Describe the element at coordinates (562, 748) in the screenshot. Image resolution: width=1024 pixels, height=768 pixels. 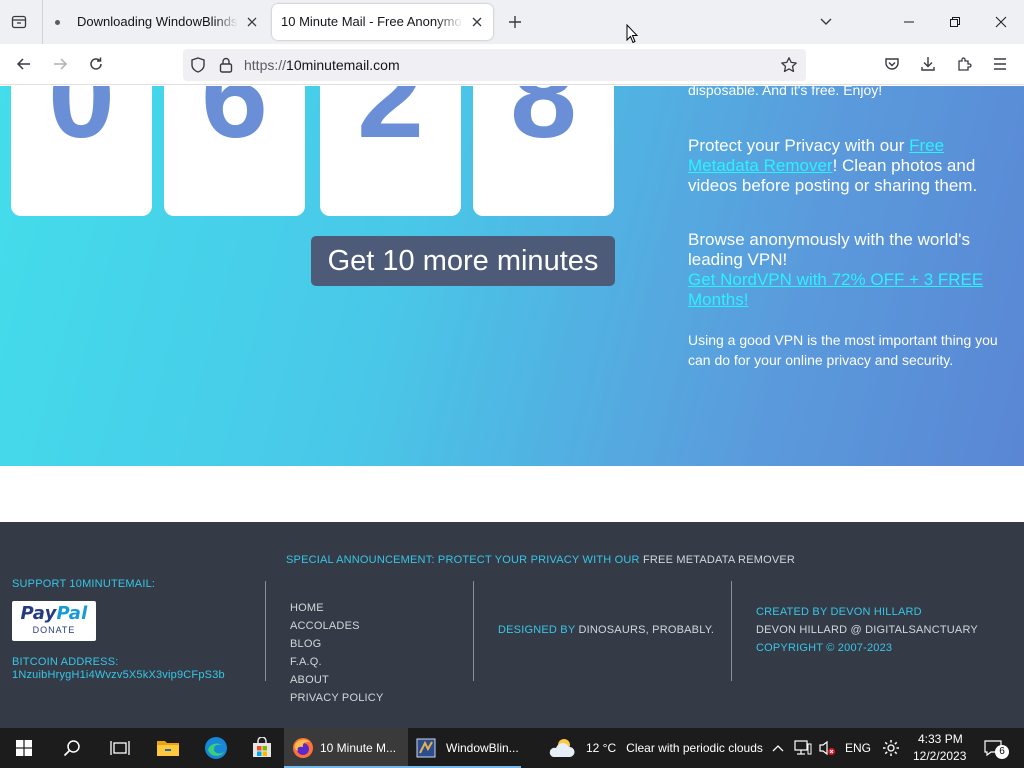
I see `weather-cloud-icon` at that location.